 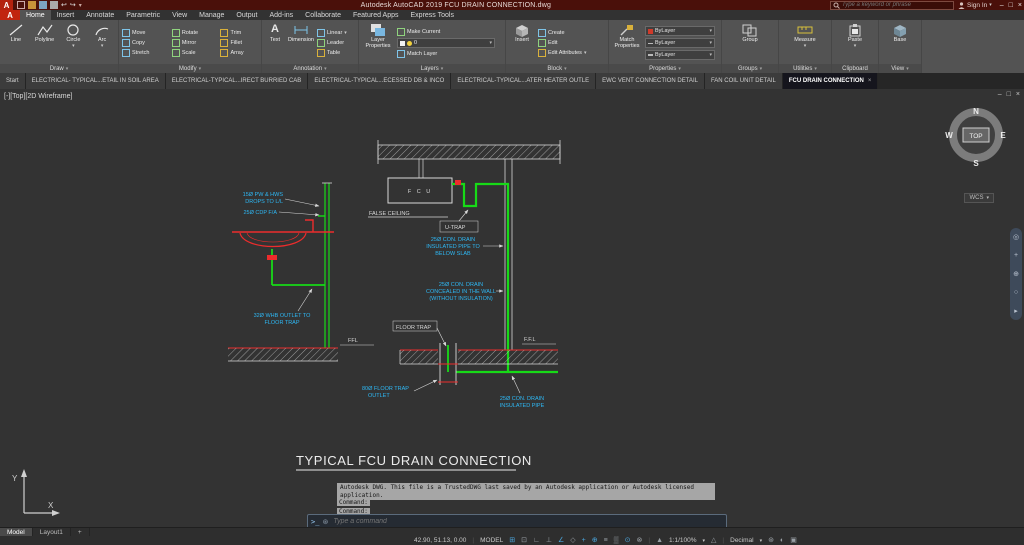 I want to click on panel-label-modify: Modify, so click(x=190, y=68).